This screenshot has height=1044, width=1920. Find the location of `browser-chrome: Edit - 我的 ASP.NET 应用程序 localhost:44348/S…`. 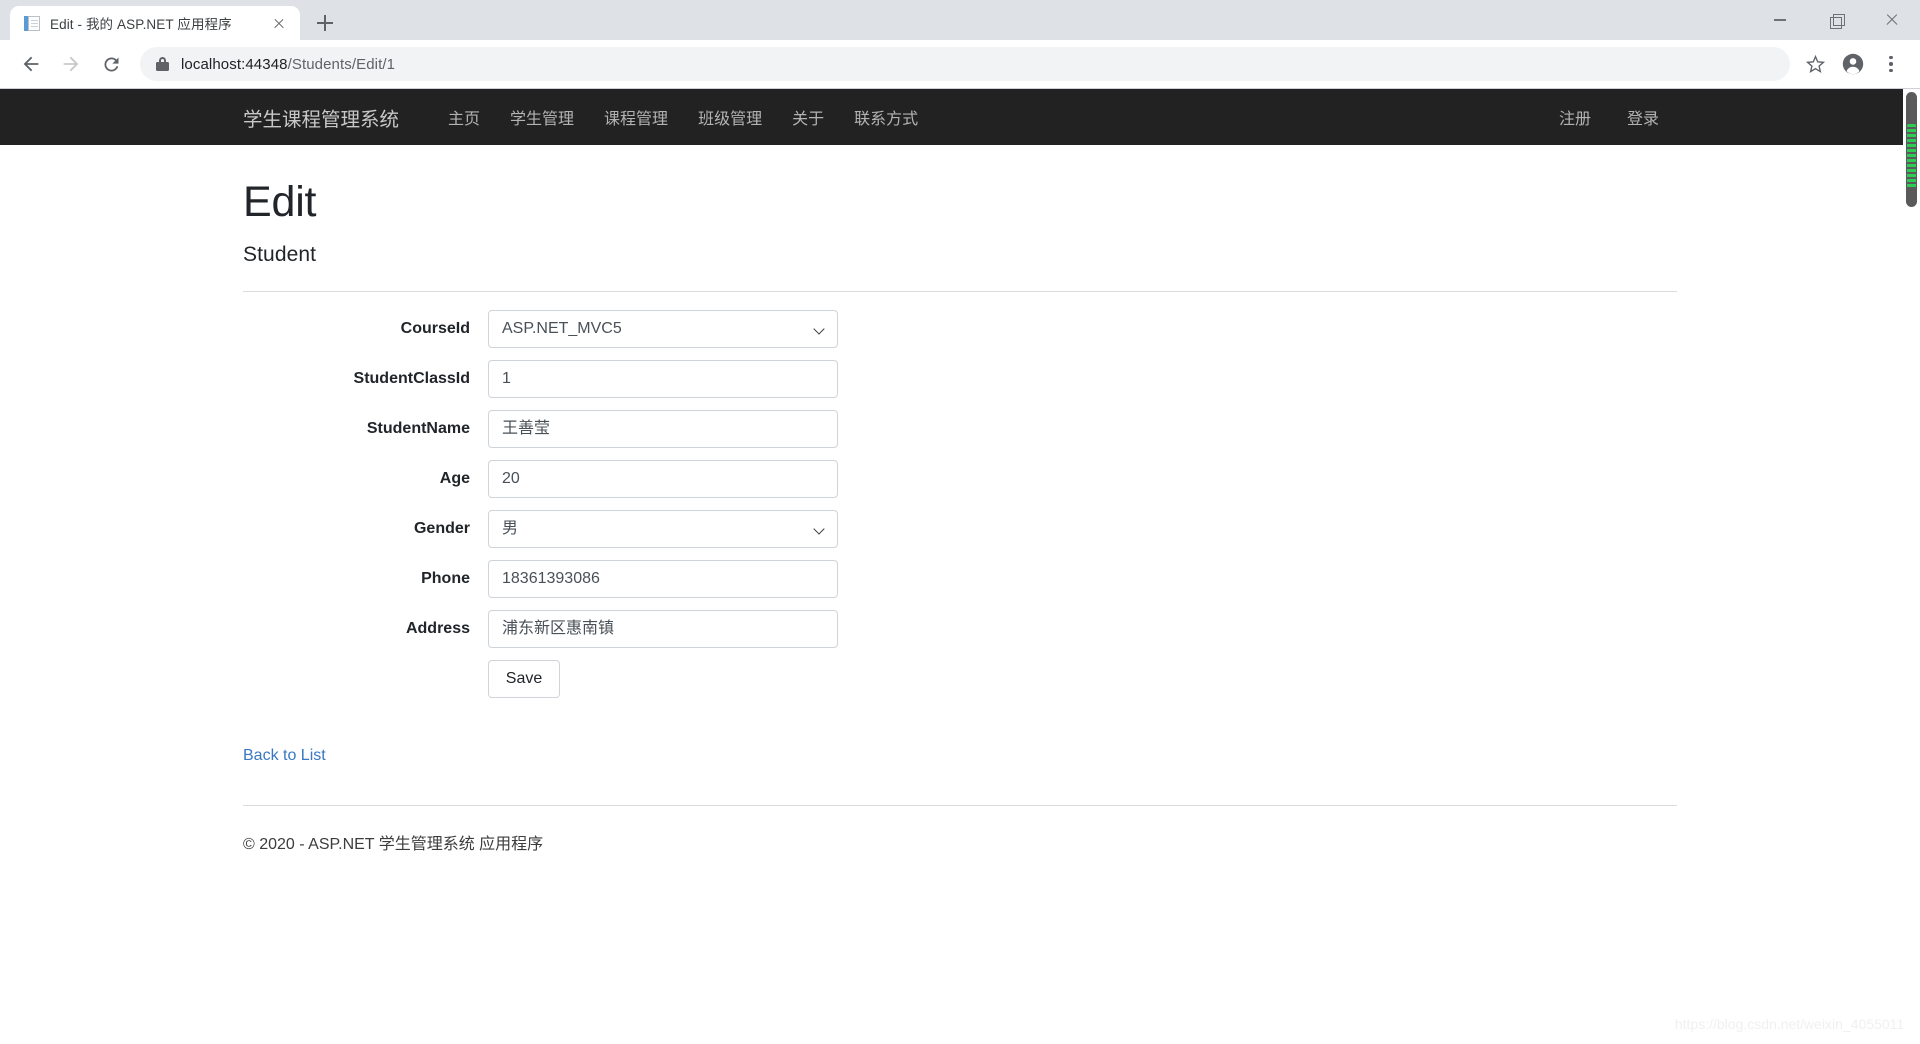

browser-chrome: Edit - 我的 ASP.NET 应用程序 localhost:44348/S… is located at coordinates (960, 44).